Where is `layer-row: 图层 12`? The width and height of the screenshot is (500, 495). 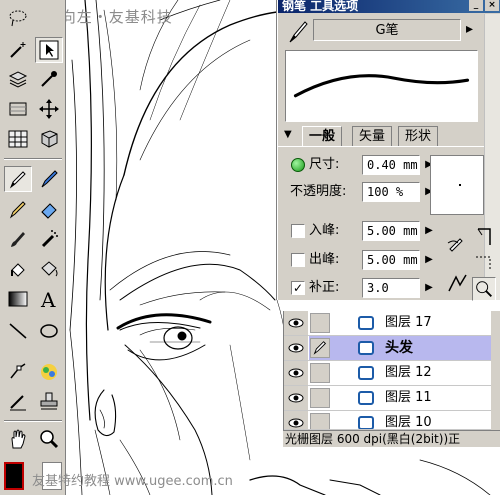
layer-row: 图层 12 is located at coordinates (392, 373).